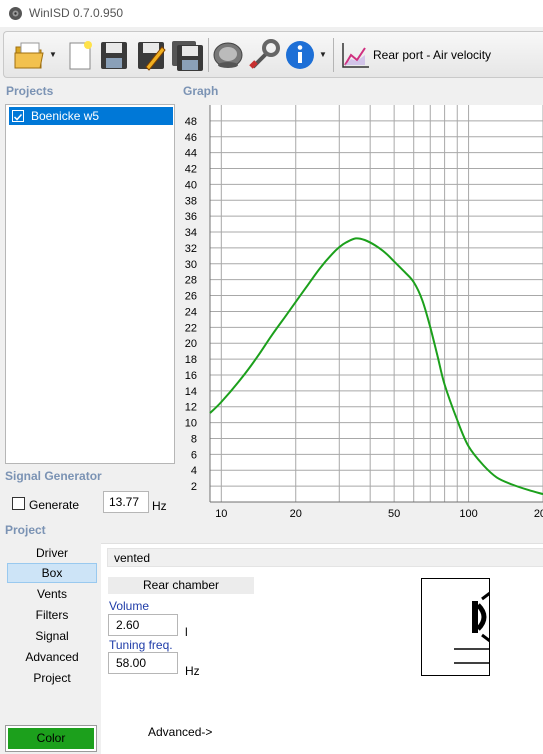 This screenshot has width=543, height=754. Describe the element at coordinates (194, 471) in the screenshot. I see `y-tick-label: 4` at that location.